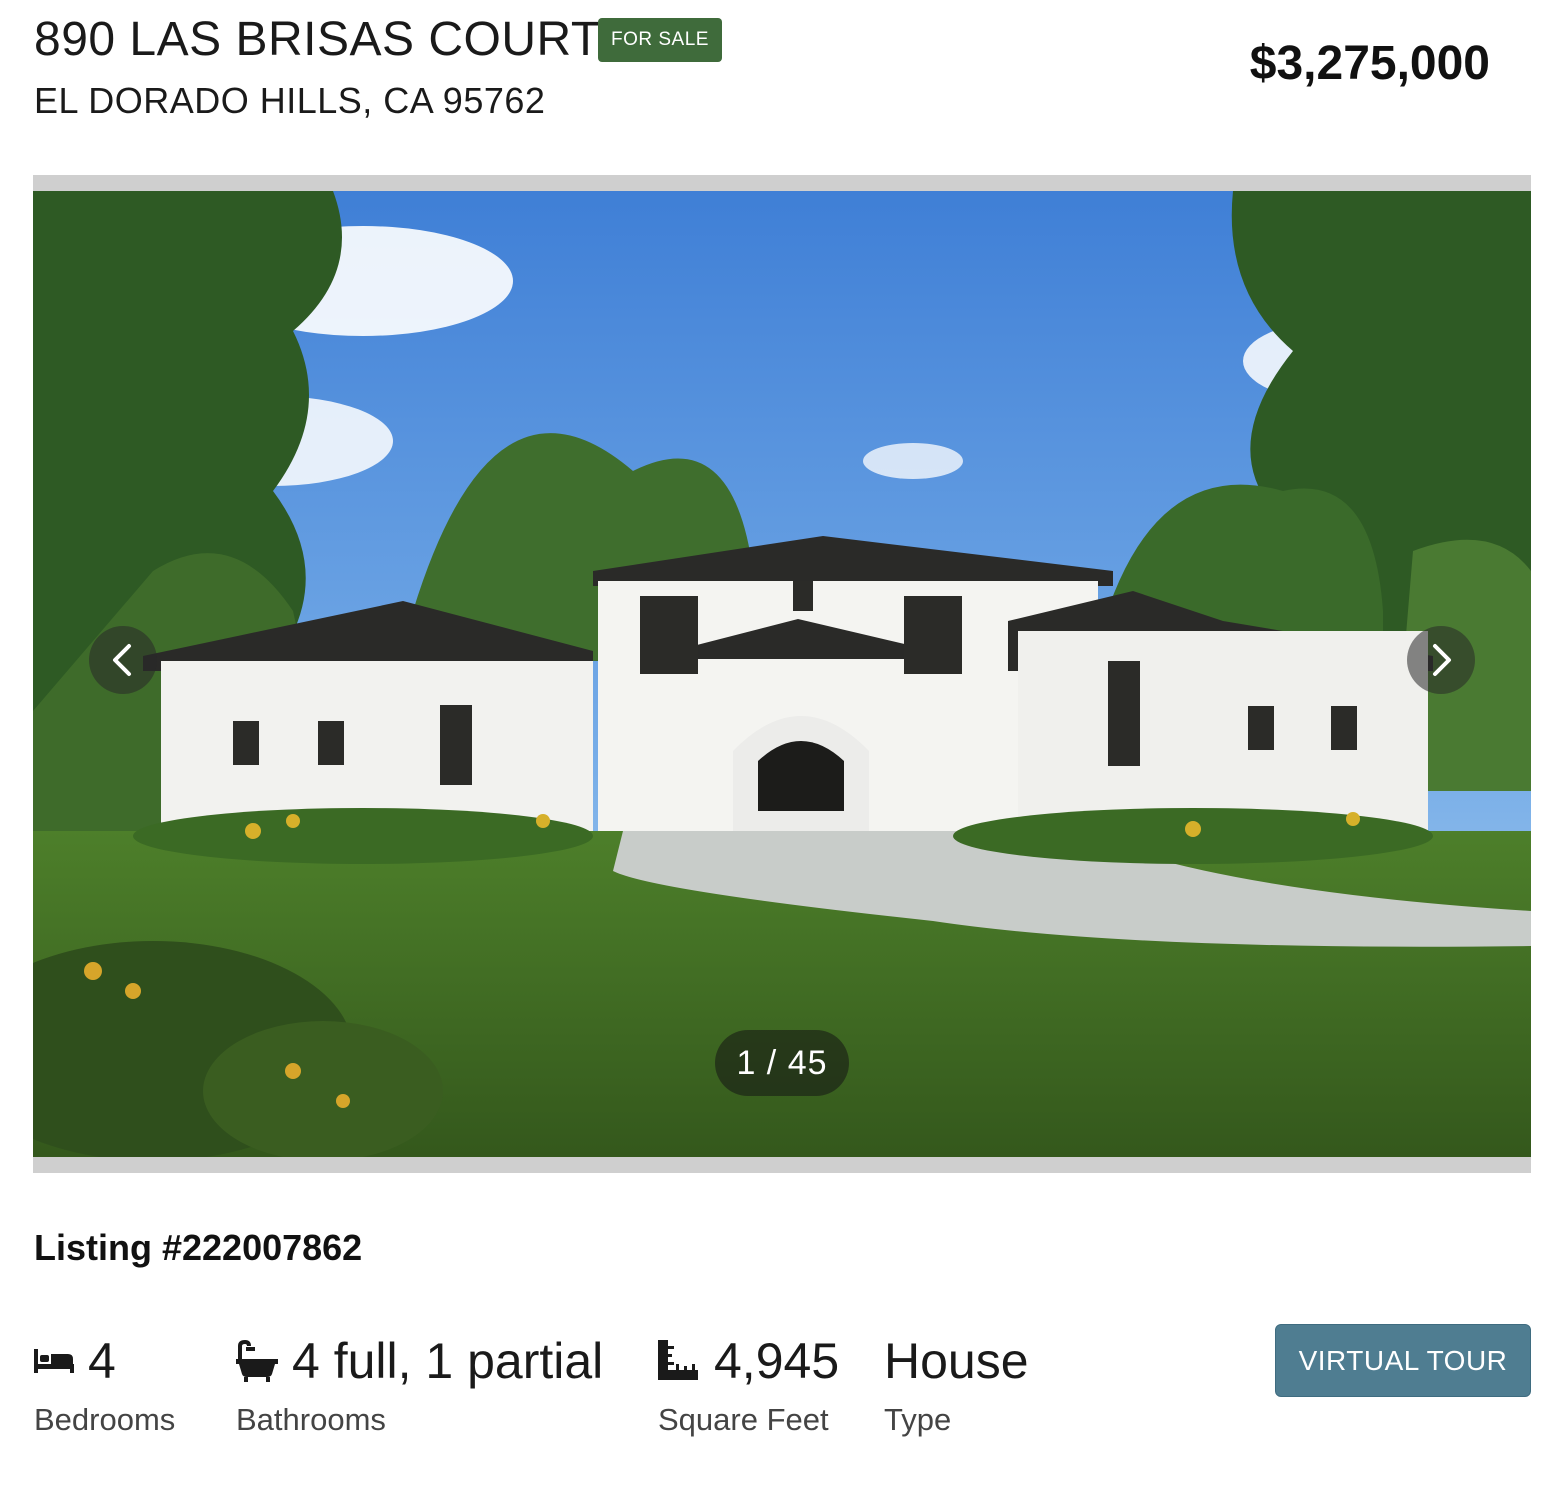 This screenshot has width=1566, height=1504. Describe the element at coordinates (311, 1419) in the screenshot. I see `bathrooms-label: Bathrooms` at that location.